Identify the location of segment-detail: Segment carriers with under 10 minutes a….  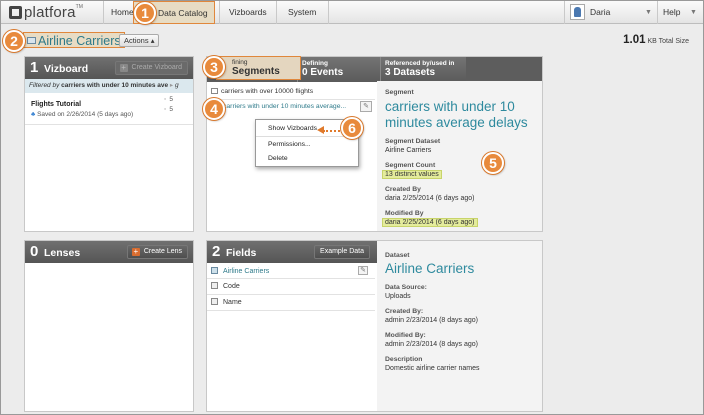
(459, 156).